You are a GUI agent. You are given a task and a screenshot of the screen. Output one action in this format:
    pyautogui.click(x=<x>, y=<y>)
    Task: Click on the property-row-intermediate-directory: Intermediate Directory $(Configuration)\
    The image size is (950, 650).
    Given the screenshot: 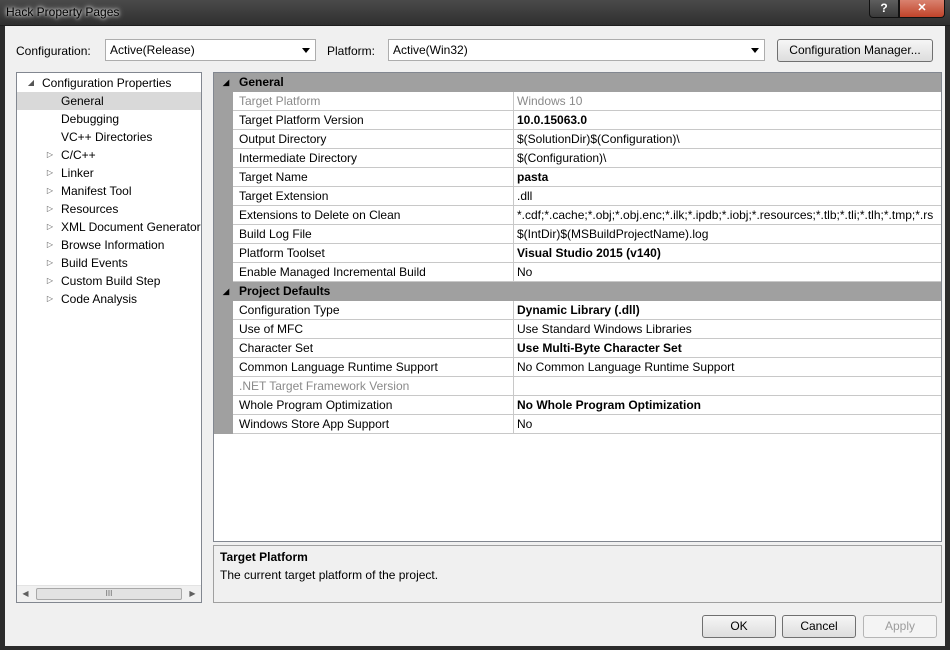 What is the action you would take?
    pyautogui.click(x=577, y=158)
    